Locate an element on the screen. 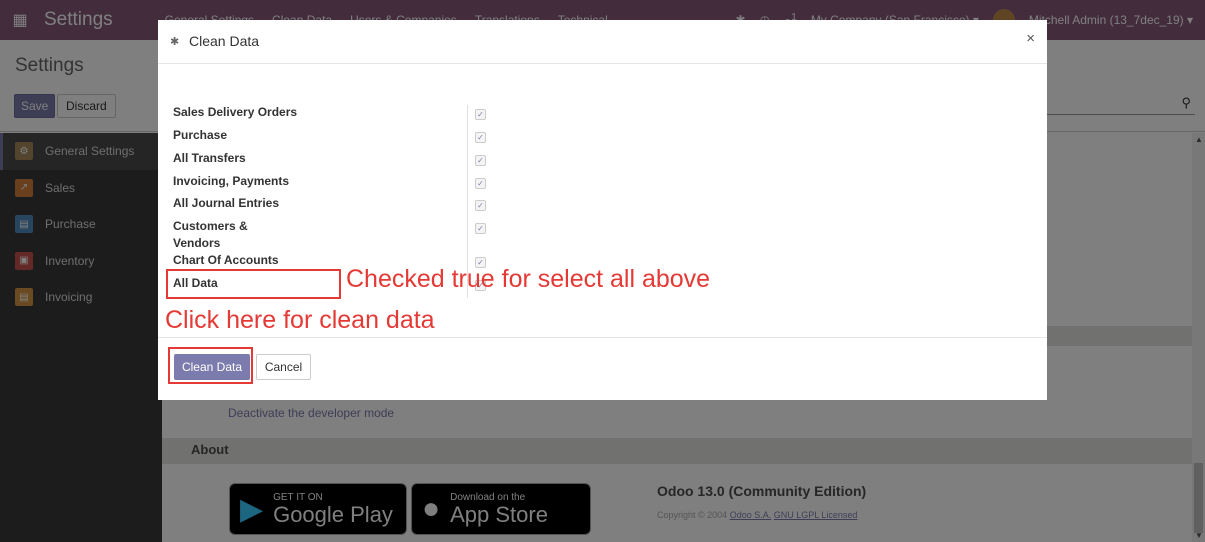 The height and width of the screenshot is (542, 1205). cancel-button: Cancel is located at coordinates (283, 367).